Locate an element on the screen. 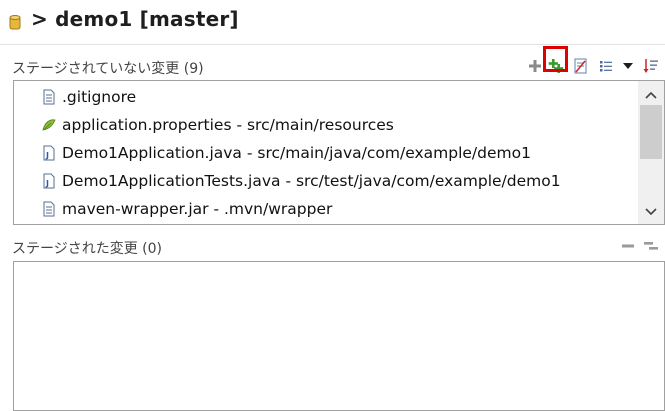 This screenshot has width=665, height=411. scrollbar-thumb is located at coordinates (651, 132).